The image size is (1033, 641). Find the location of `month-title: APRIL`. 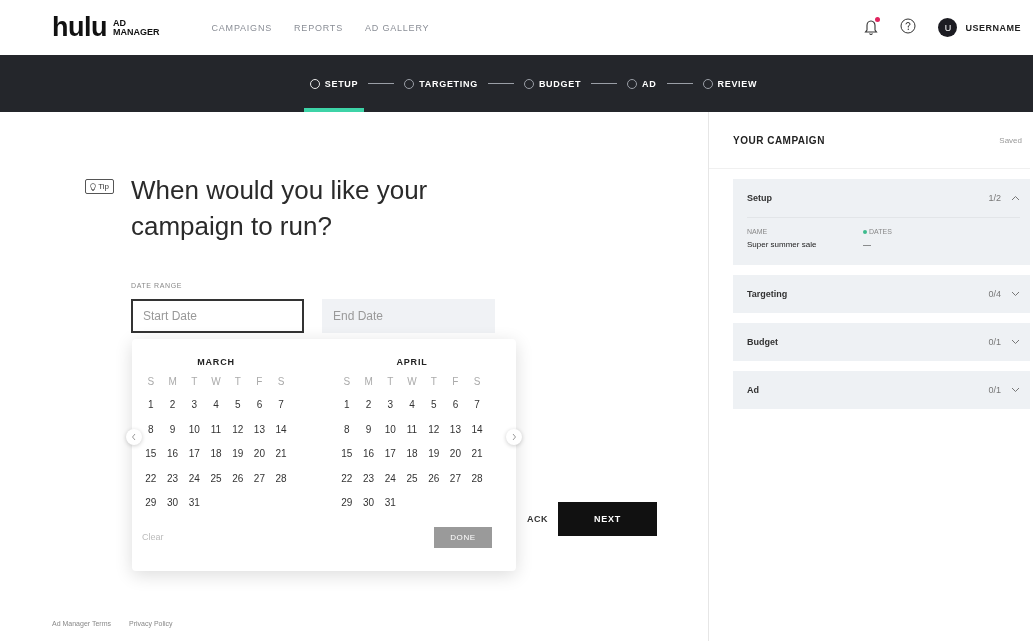

month-title: APRIL is located at coordinates (412, 363).